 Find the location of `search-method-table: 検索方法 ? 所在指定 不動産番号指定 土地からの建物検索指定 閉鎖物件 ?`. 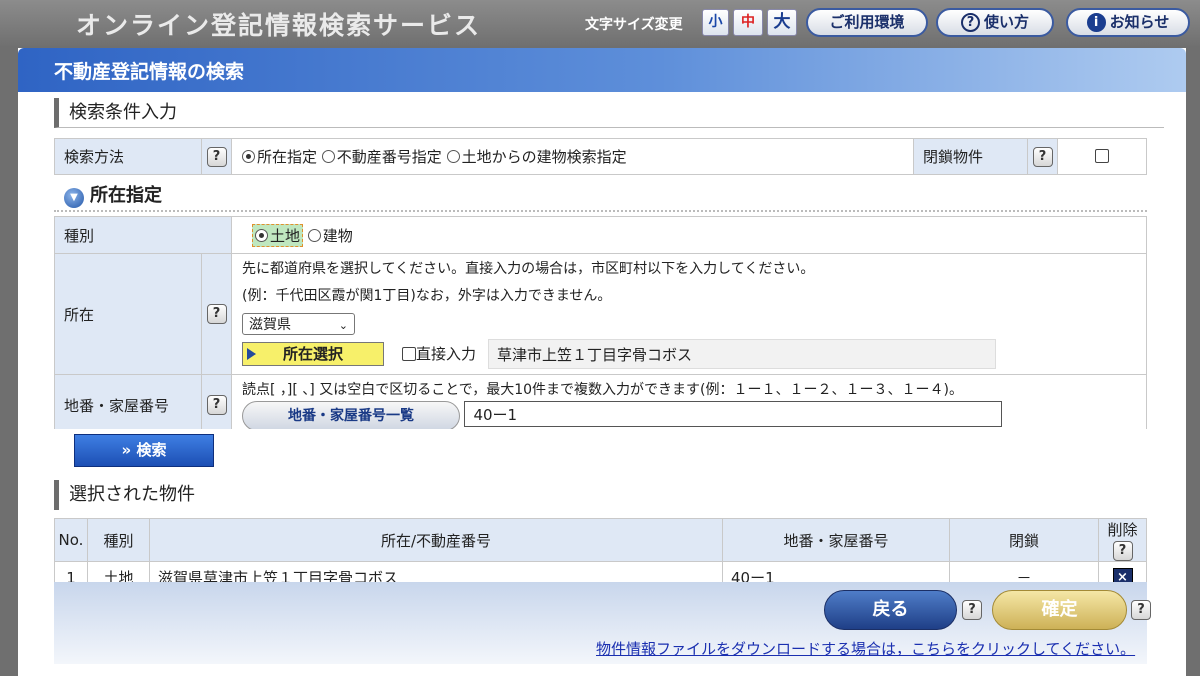

search-method-table: 検索方法 ? 所在指定 不動産番号指定 土地からの建物検索指定 閉鎖物件 ? is located at coordinates (600, 156).